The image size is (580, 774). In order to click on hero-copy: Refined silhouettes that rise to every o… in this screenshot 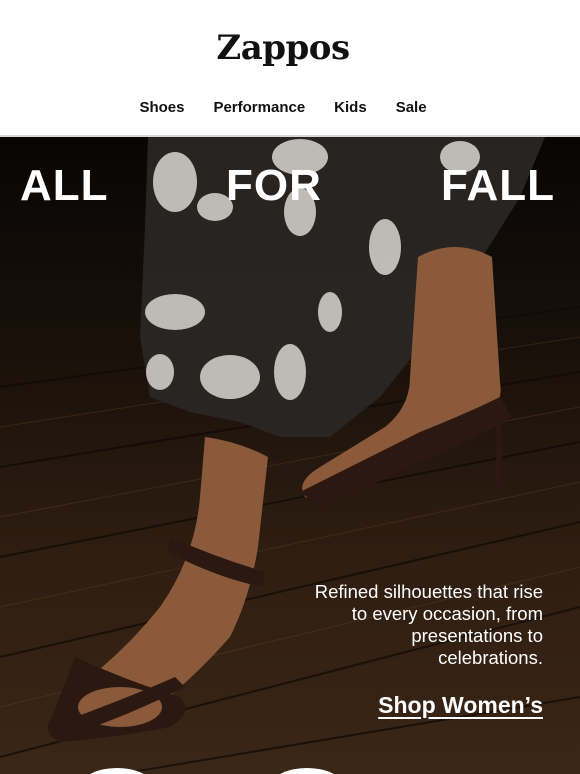, I will do `click(428, 624)`.